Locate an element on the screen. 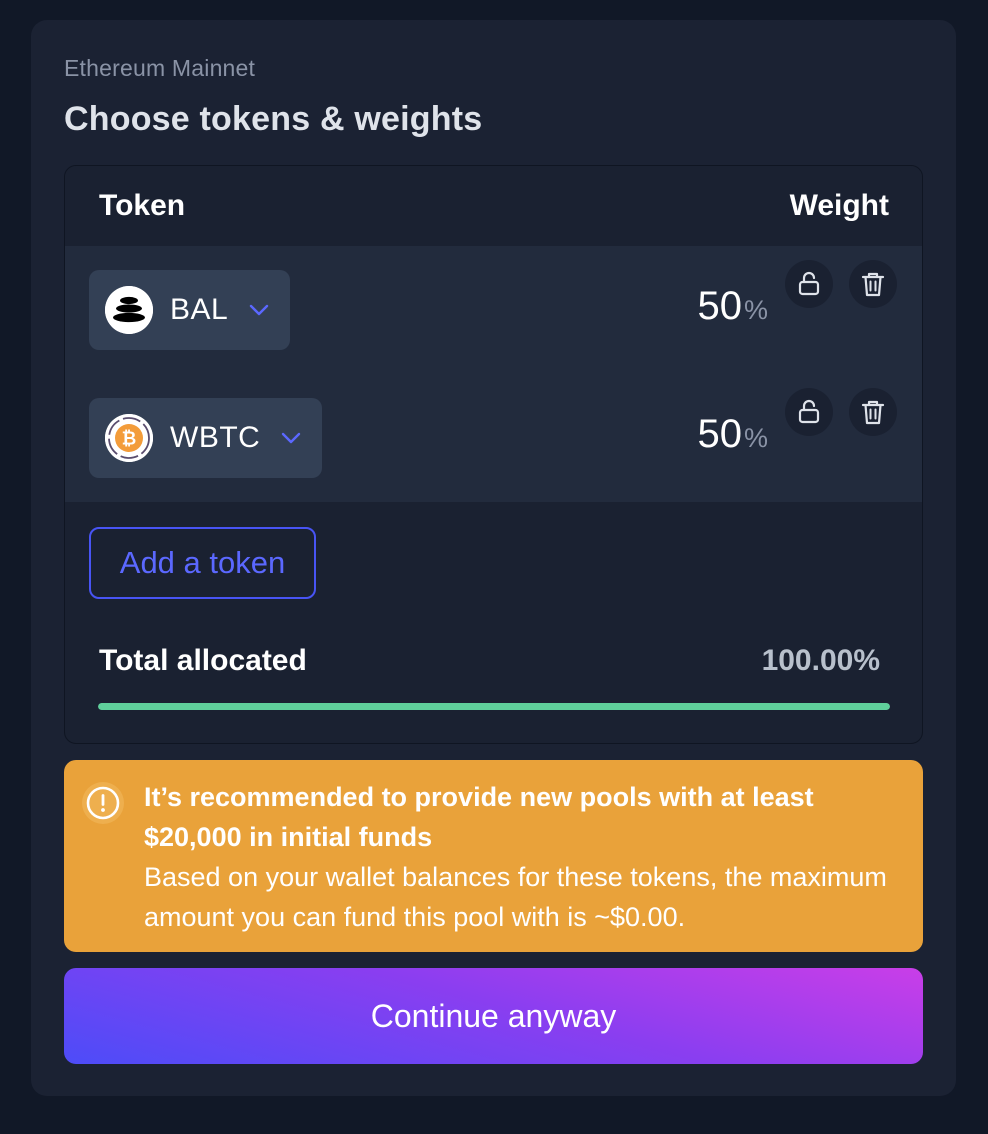 This screenshot has width=988, height=1134. table-header: Token Weight is located at coordinates (493, 206).